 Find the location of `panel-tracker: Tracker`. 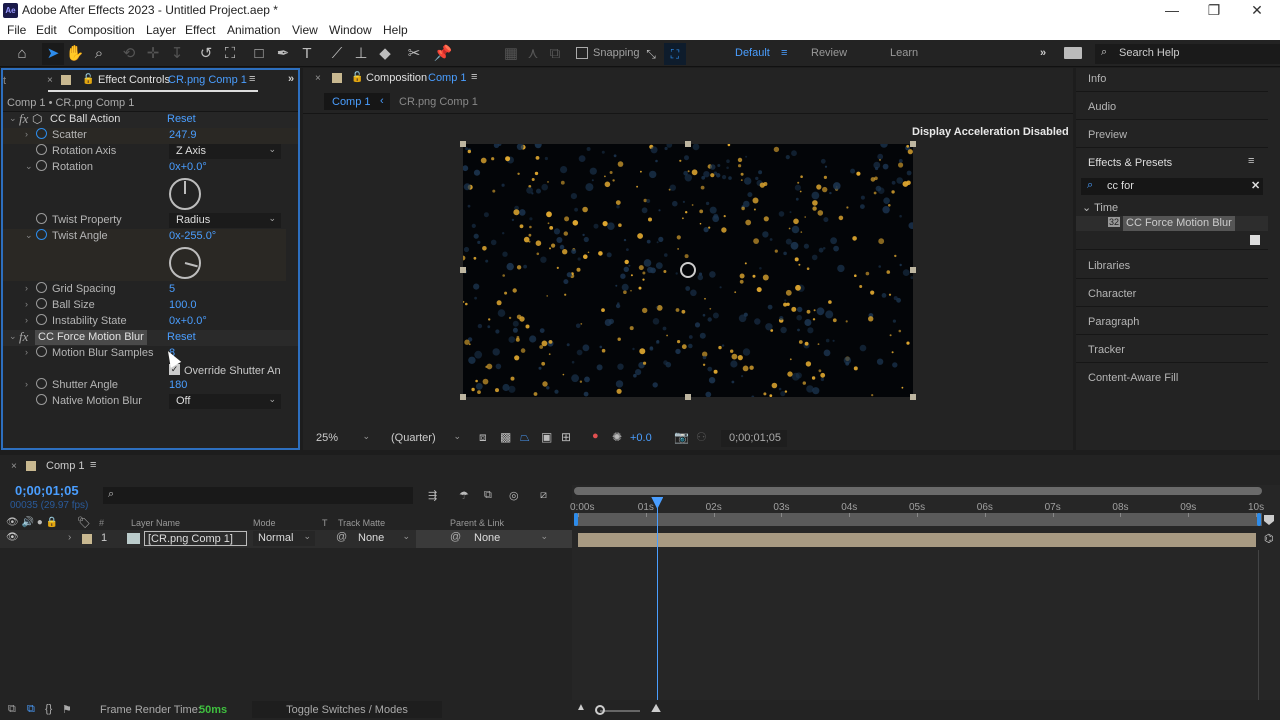

panel-tracker: Tracker is located at coordinates (1106, 350).